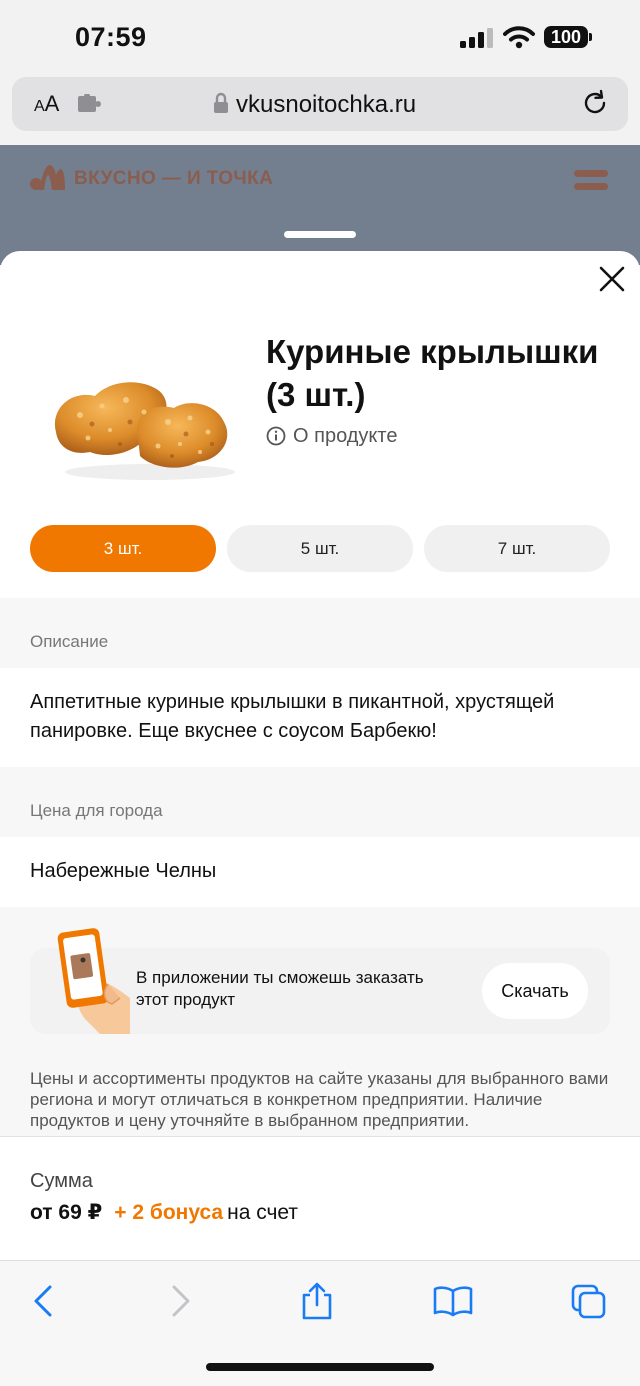 Image resolution: width=640 pixels, height=1386 pixels. Describe the element at coordinates (169, 1212) in the screenshot. I see `bonus-value: + 2 бонуса` at that location.